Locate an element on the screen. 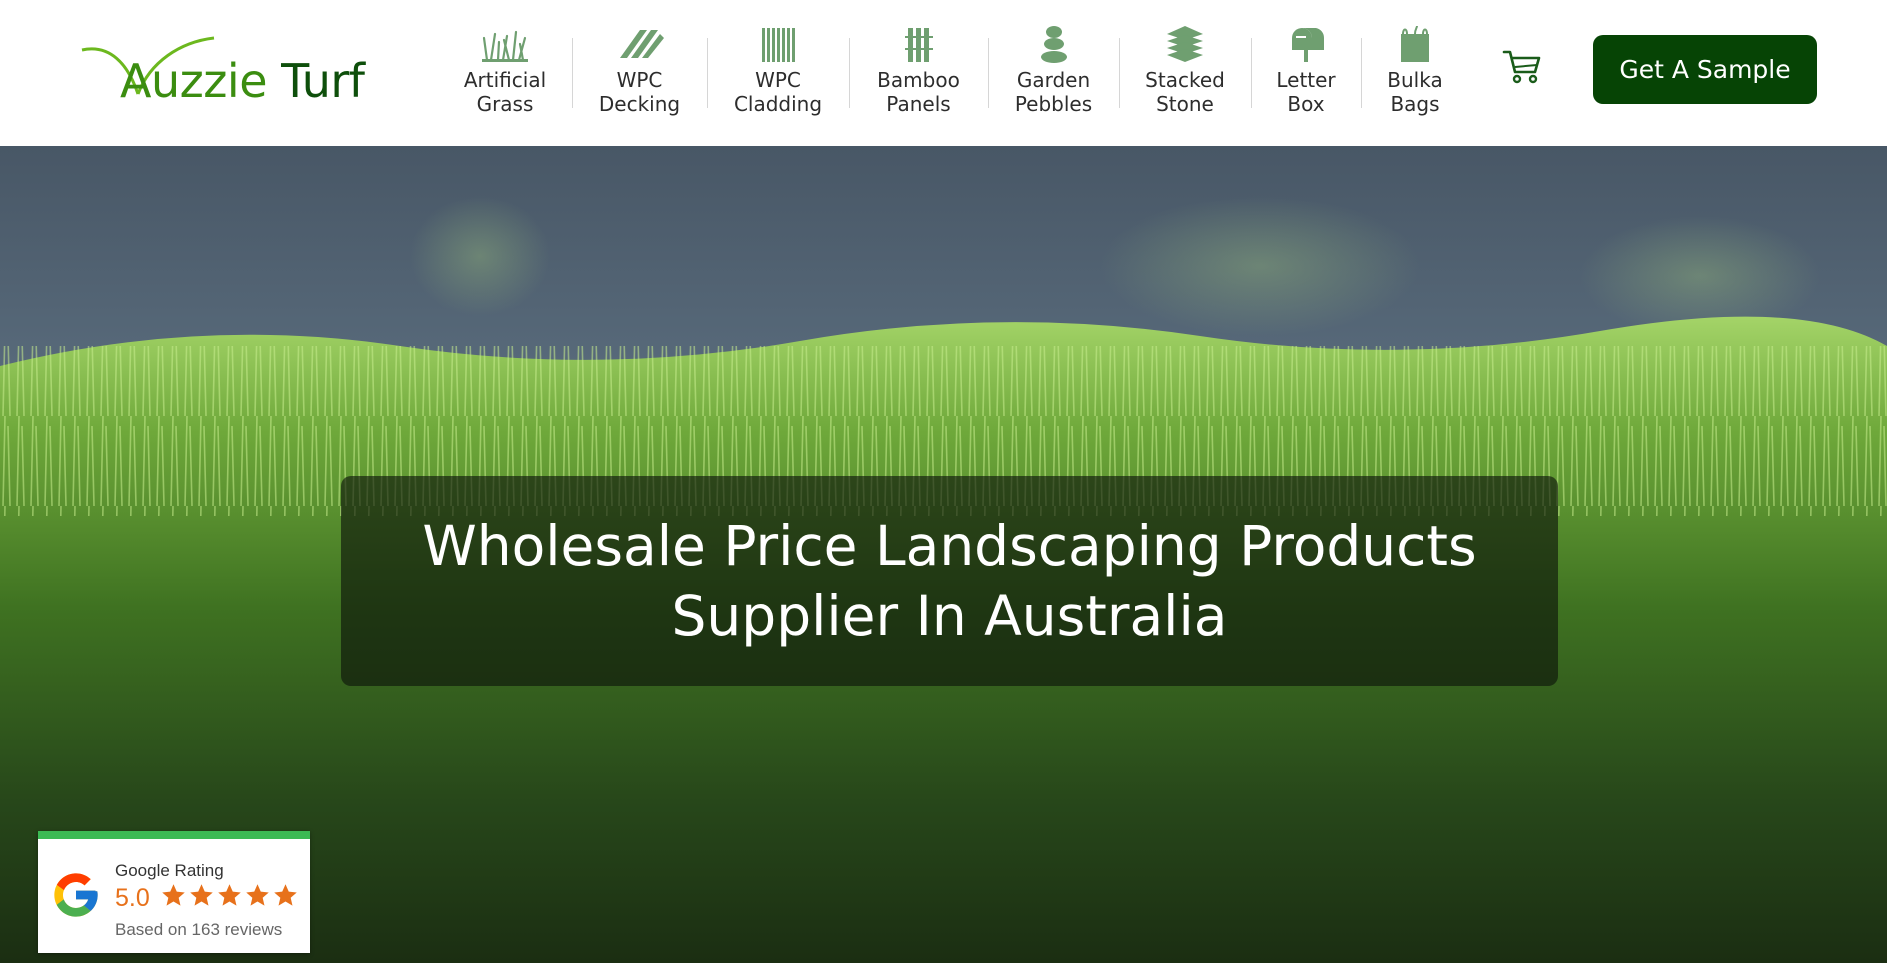 Image resolution: width=1887 pixels, height=963 pixels. nav-item-wpc-cladding: WPC Cladding is located at coordinates (778, 74).